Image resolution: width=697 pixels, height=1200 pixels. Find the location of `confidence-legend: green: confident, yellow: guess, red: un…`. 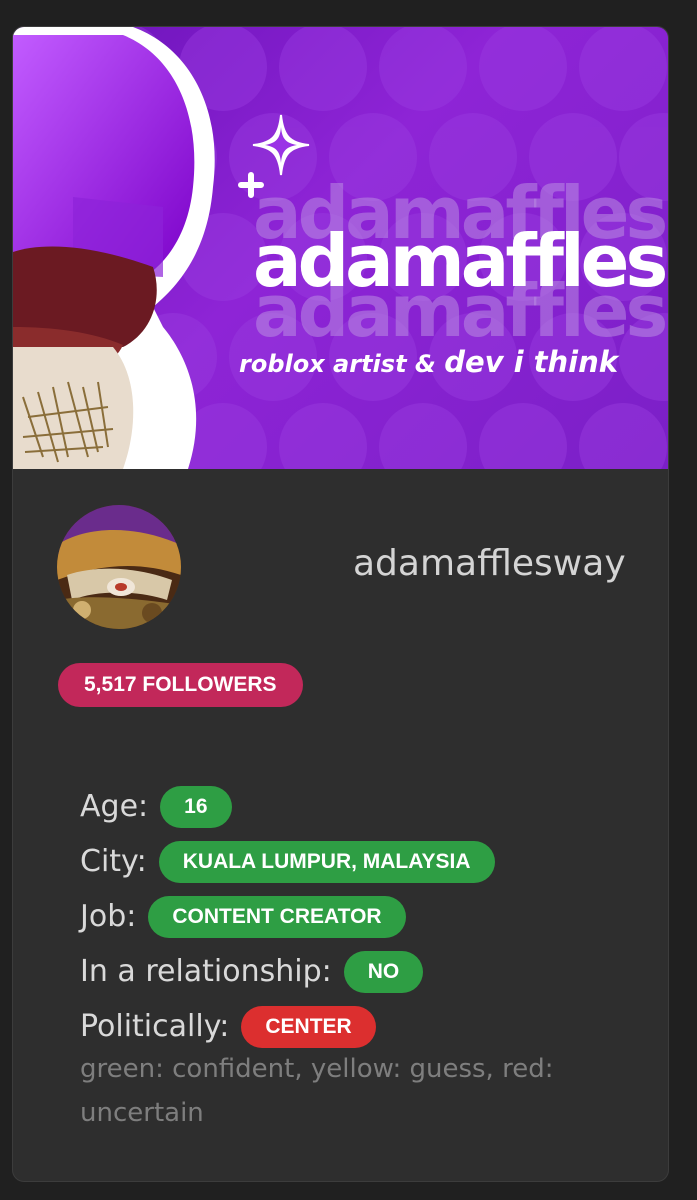

confidence-legend: green: confident, yellow: guess, red: un… is located at coordinates (317, 1091).